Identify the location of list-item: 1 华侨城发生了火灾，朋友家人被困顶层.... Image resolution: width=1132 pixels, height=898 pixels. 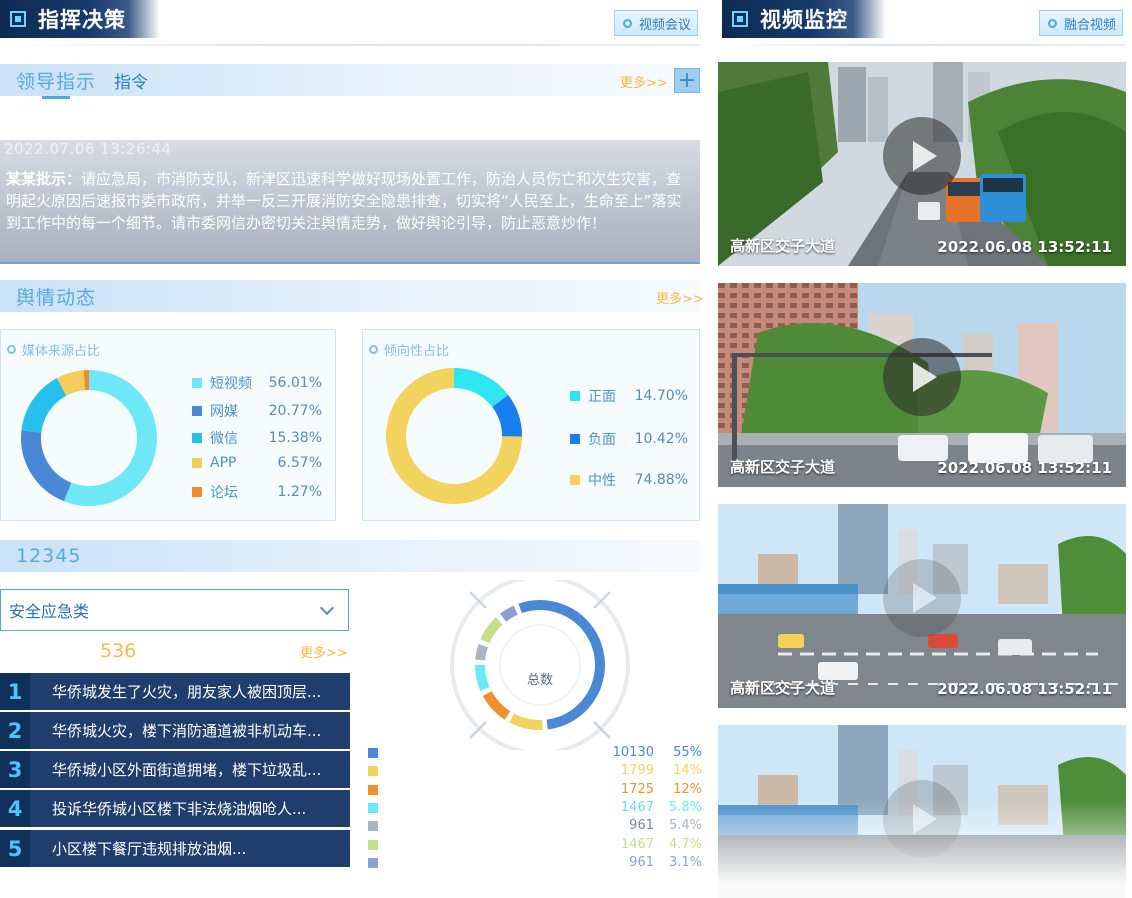
(175, 691).